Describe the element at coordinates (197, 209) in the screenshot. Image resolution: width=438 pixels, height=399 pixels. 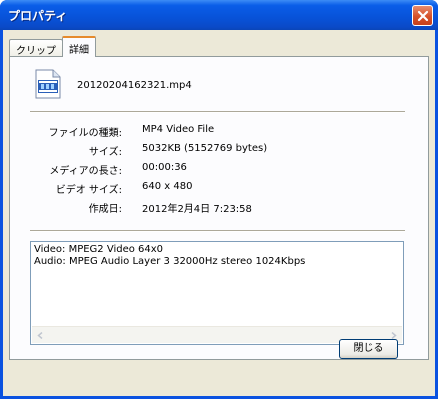
I see `property-value: 2012年2月4日 7:23:58` at that location.